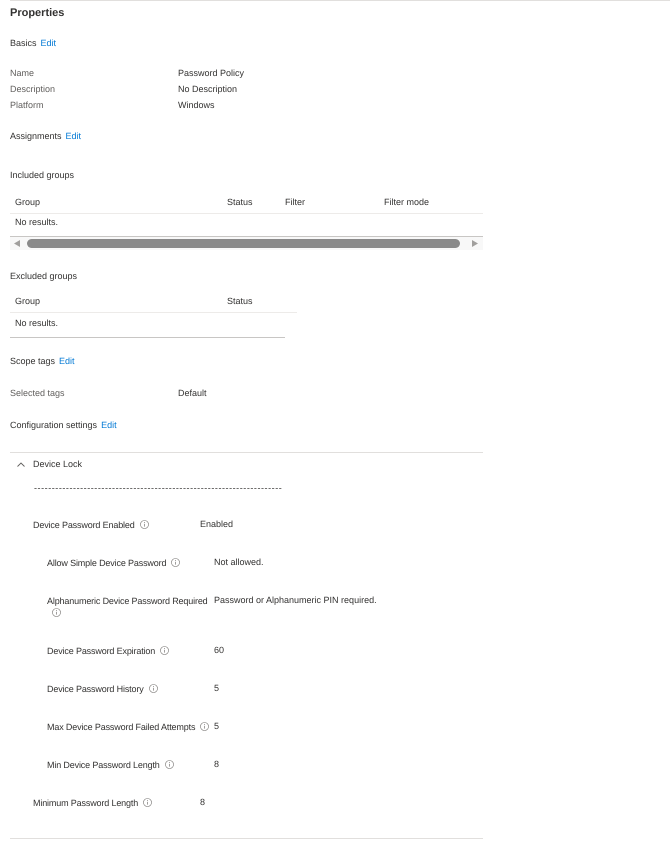 The height and width of the screenshot is (849, 670). Describe the element at coordinates (208, 89) in the screenshot. I see `field-value: No Description` at that location.